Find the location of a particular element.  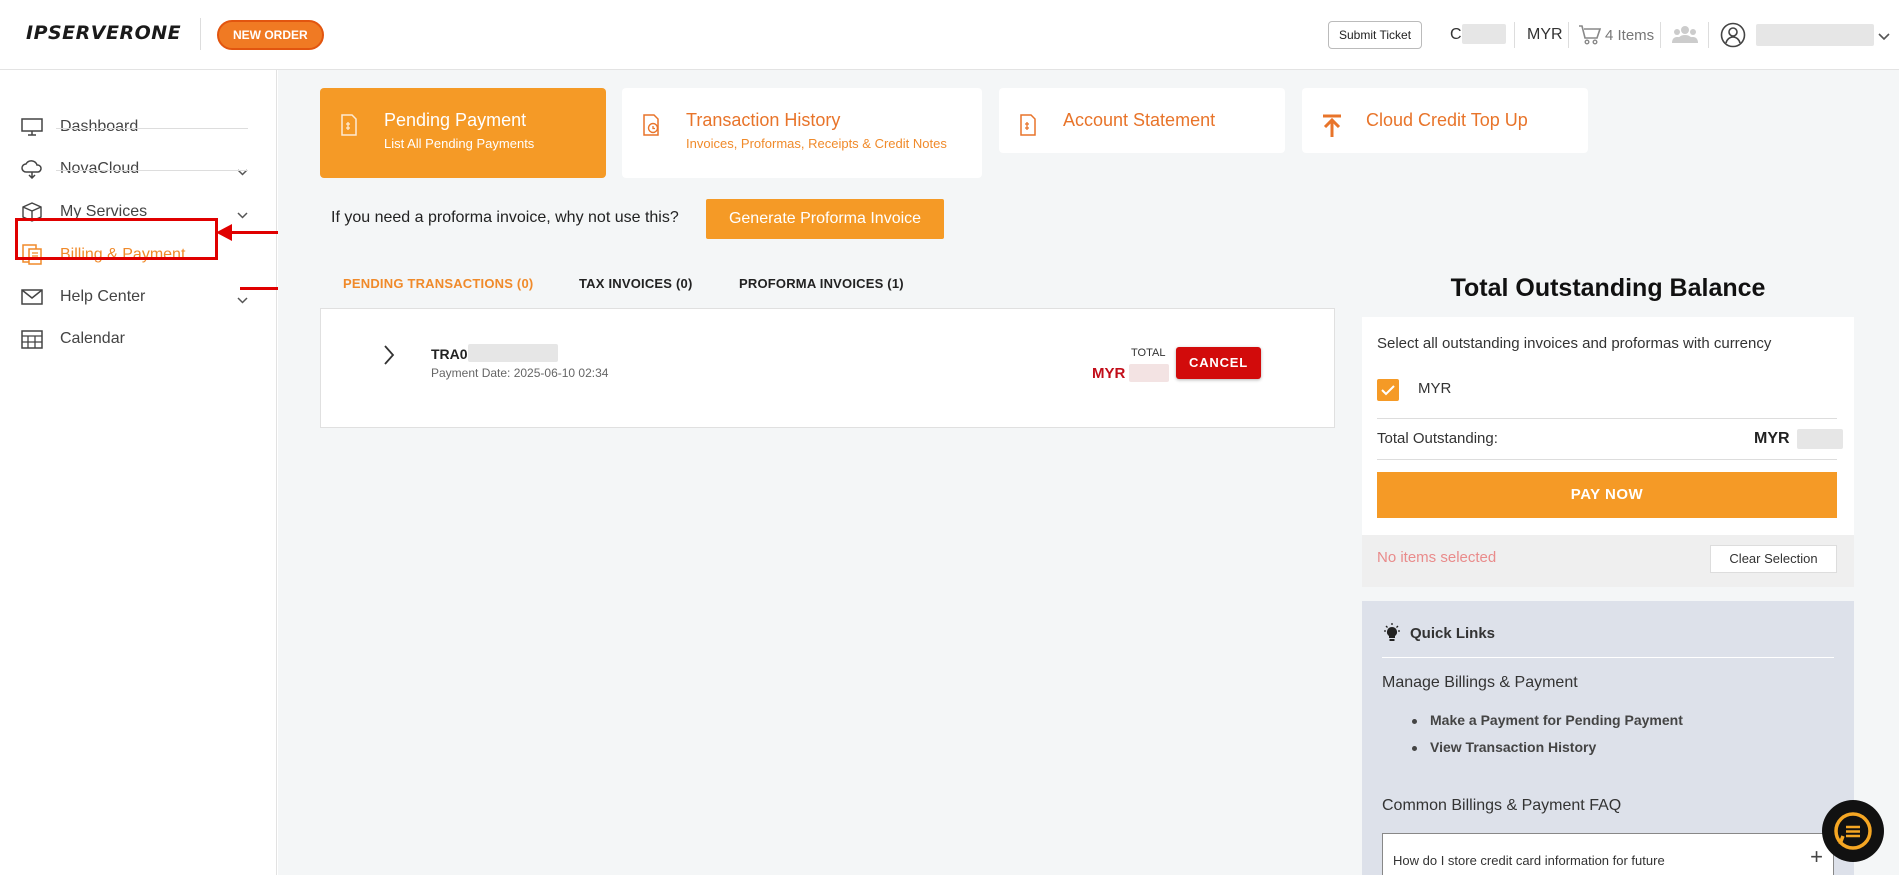

transaction-date: Payment Date: 2025-06-10 02:34 is located at coordinates (520, 373).